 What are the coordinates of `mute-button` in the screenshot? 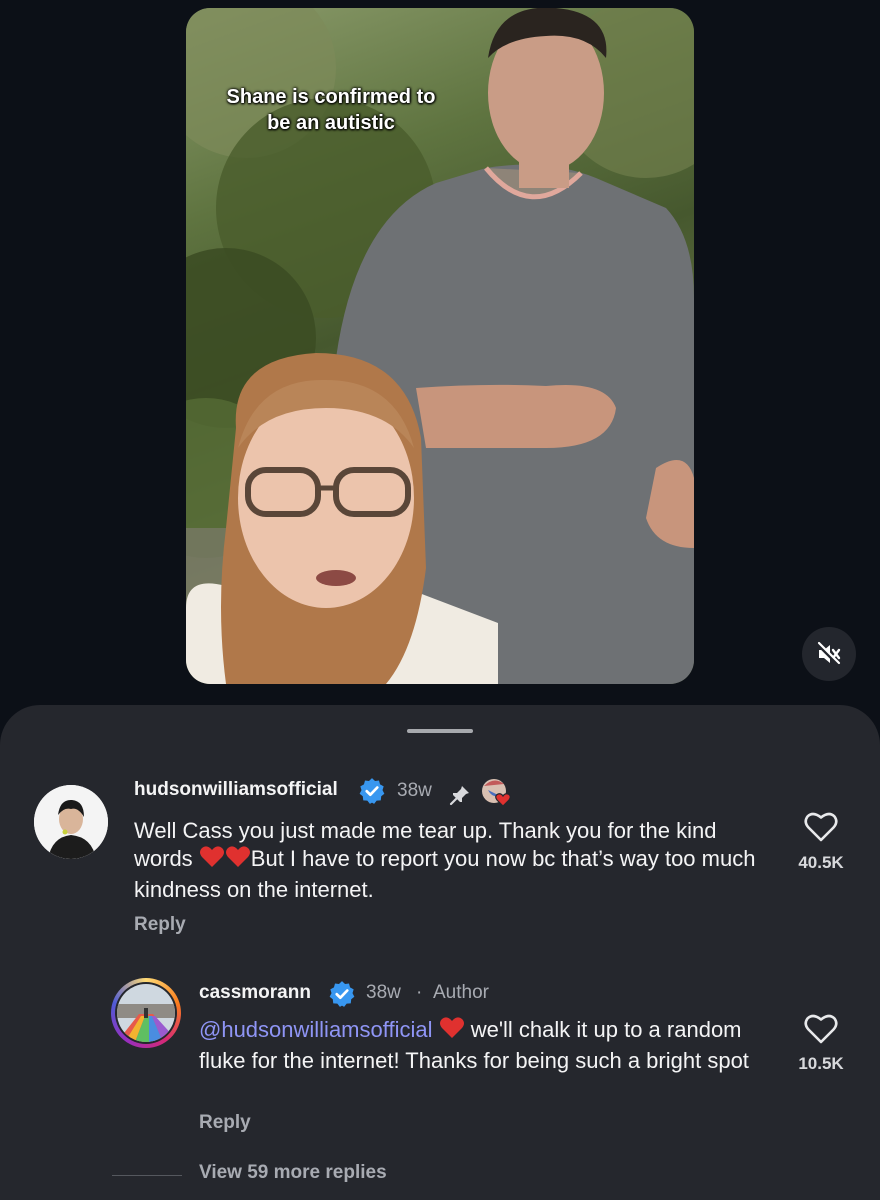 It's located at (829, 654).